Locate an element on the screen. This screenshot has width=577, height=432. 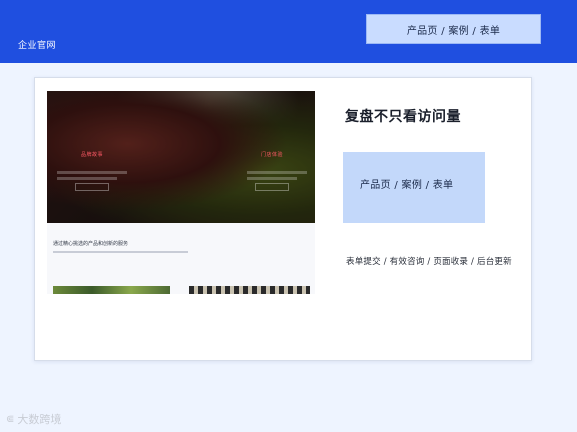
top-navigation-bar: 企业官网 产品页 / 案例 / 表单 is located at coordinates (288, 31).